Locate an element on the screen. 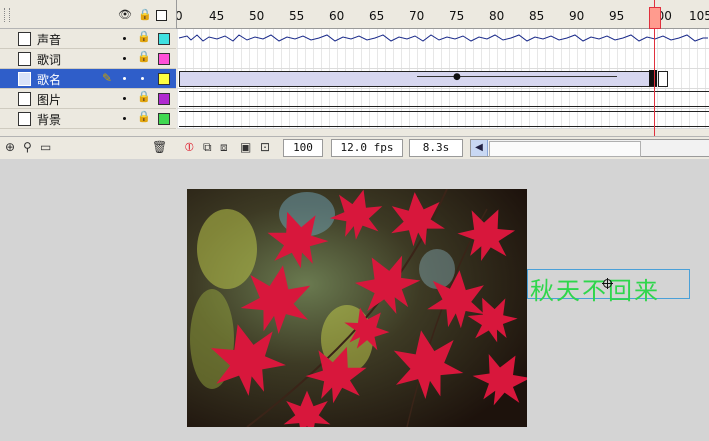 This screenshot has width=709, height=441. edit-multiple-frames-icon: ▣ is located at coordinates (245, 147).